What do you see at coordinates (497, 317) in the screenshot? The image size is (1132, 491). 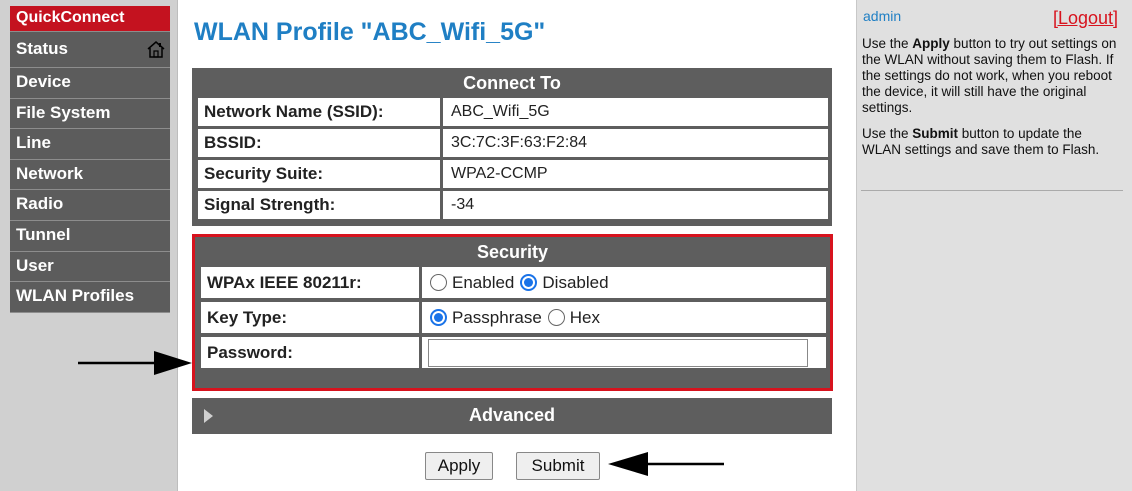 I see `passphrase-label: Passphrase` at bounding box center [497, 317].